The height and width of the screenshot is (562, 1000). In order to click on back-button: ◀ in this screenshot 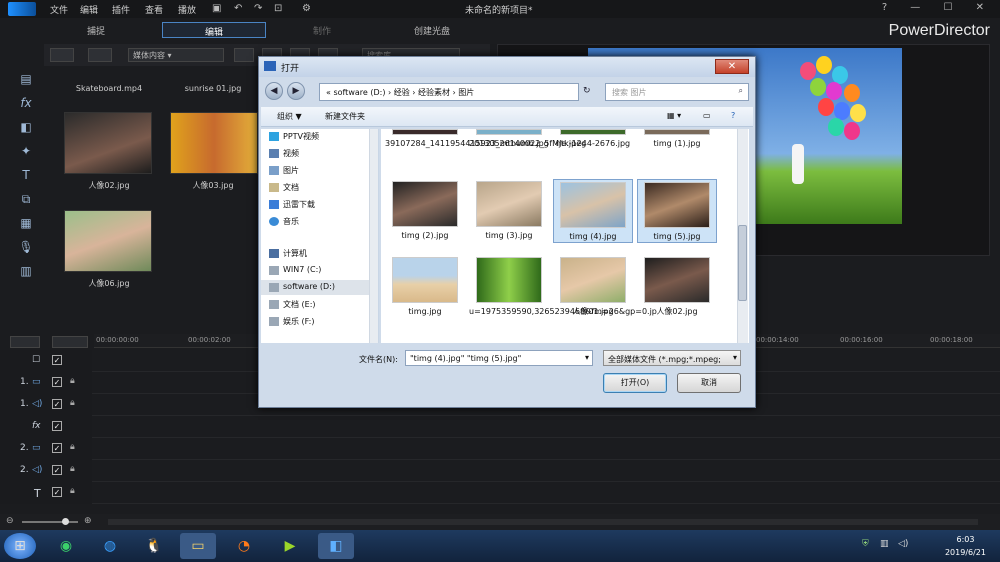, I will do `click(274, 91)`.